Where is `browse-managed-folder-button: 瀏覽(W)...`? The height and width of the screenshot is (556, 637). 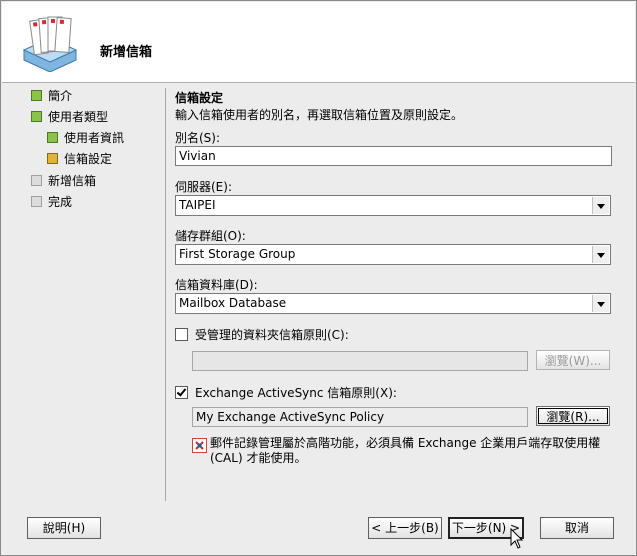
browse-managed-folder-button: 瀏覽(W)... is located at coordinates (573, 360).